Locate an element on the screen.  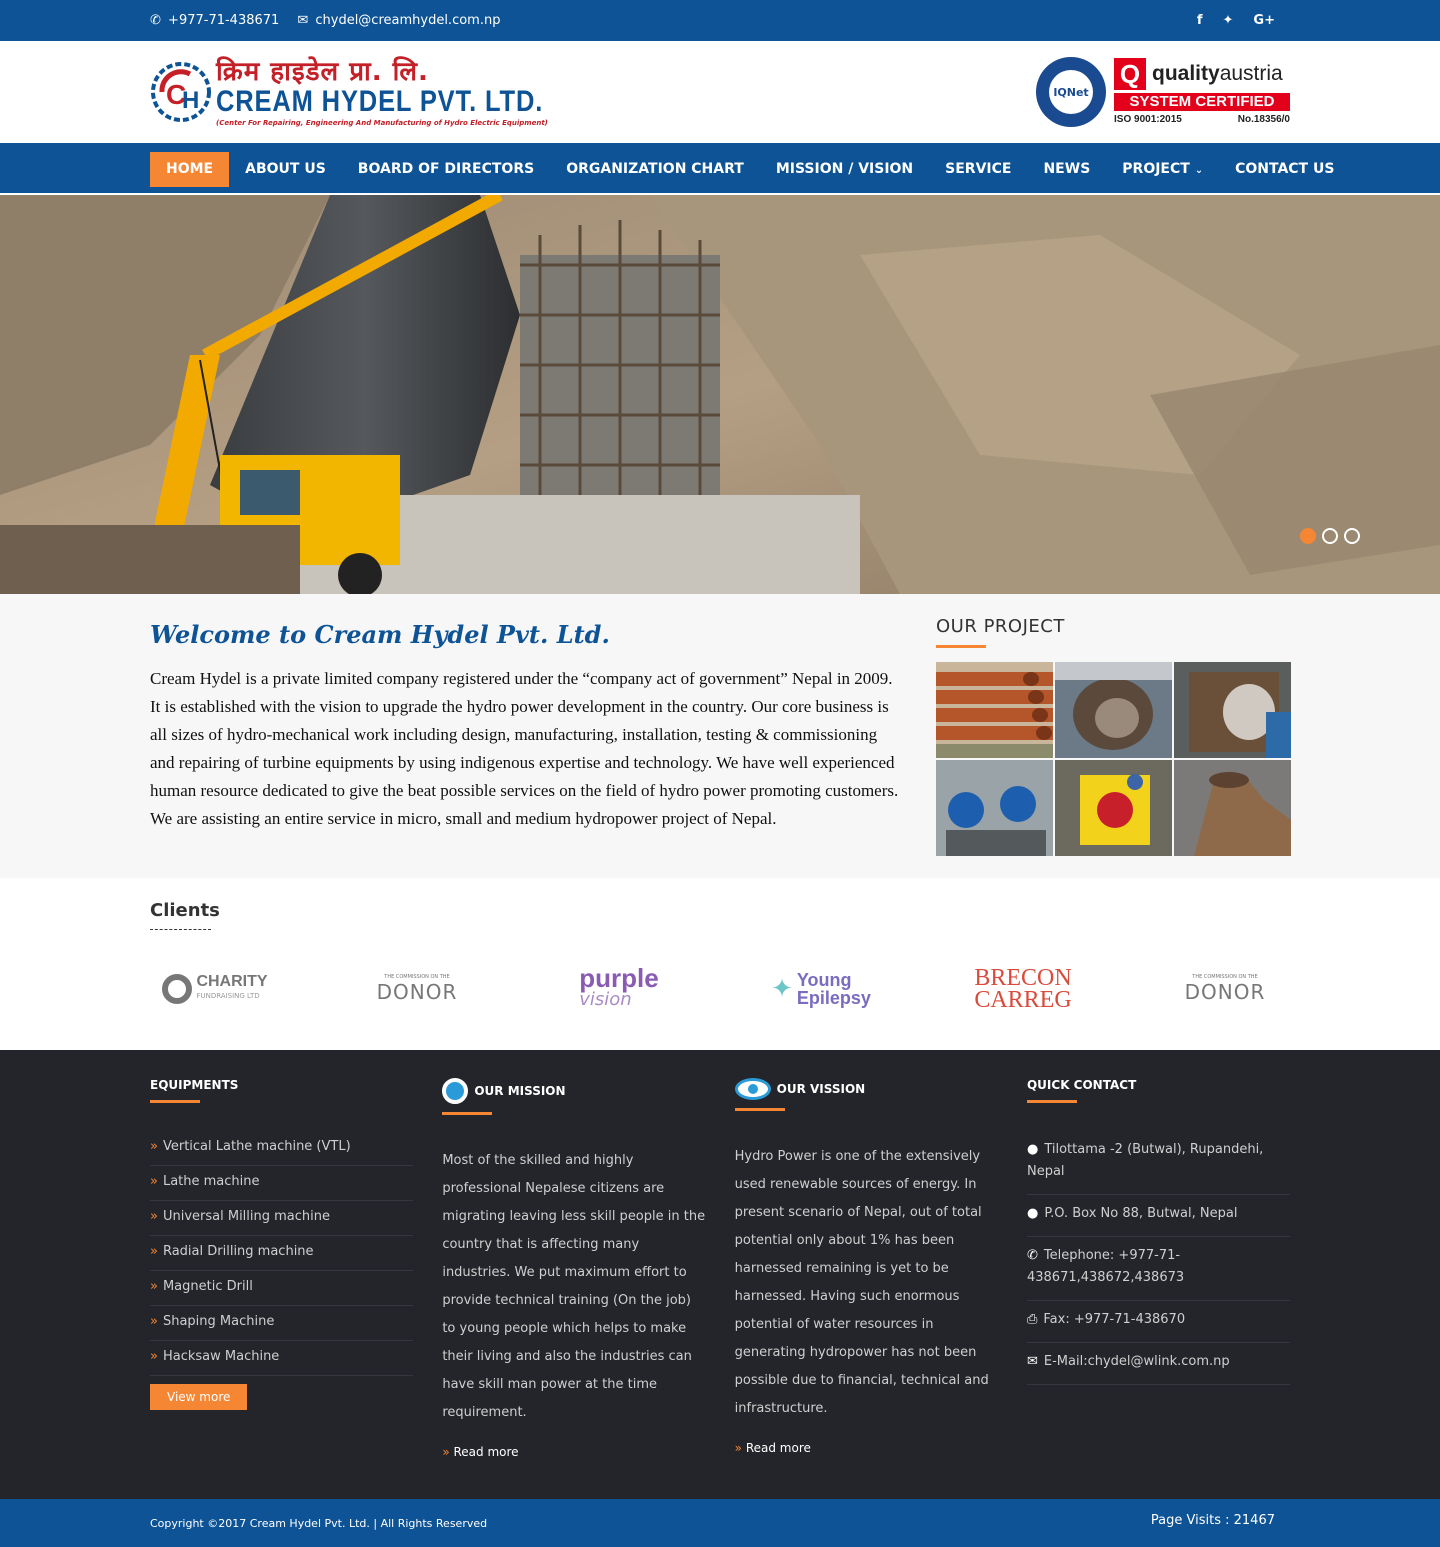
chevron-down-icon: ⌄ is located at coordinates (1199, 170).